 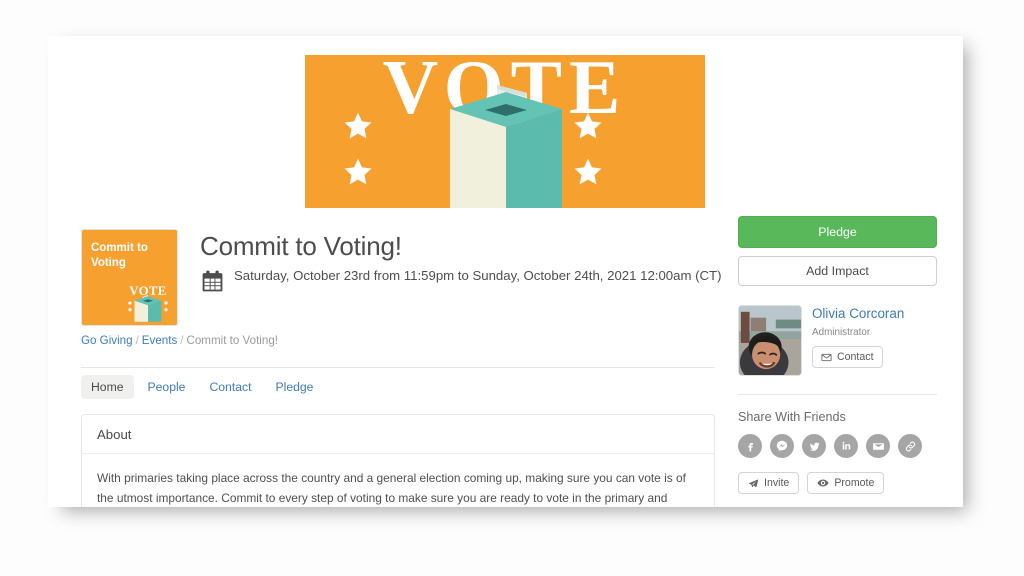 I want to click on tab-contact: Contact, so click(x=230, y=387).